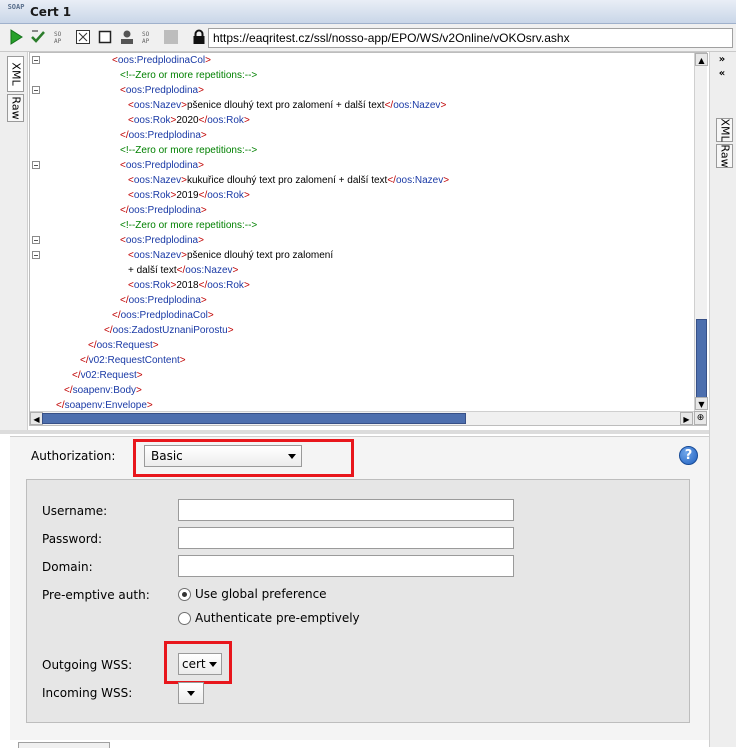 The image size is (736, 748). What do you see at coordinates (123, 345) in the screenshot?
I see `xml-code-line: </oos:Request>` at bounding box center [123, 345].